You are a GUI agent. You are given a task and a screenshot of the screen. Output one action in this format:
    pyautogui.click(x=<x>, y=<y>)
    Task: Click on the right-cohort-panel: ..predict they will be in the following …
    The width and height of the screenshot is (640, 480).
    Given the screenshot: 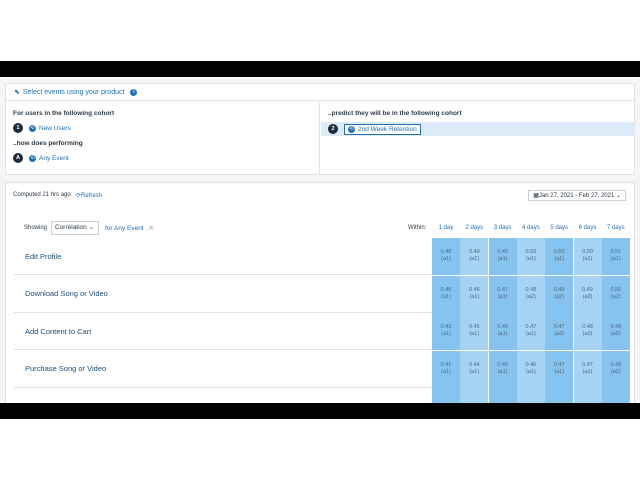 What is the action you would take?
    pyautogui.click(x=478, y=138)
    